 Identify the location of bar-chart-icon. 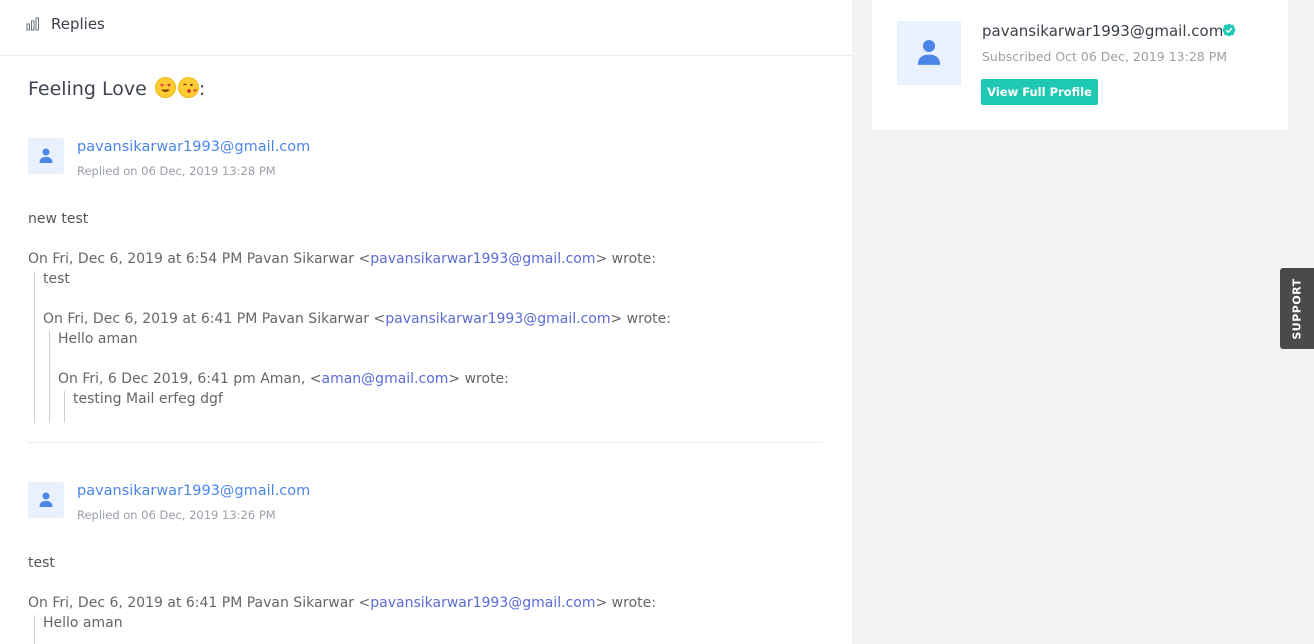
(32, 24).